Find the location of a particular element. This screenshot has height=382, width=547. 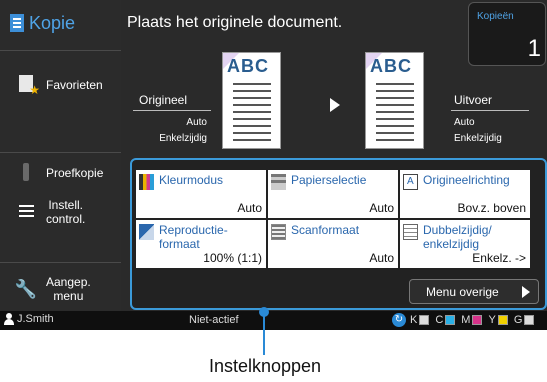

callout-label: Instelknoppen is located at coordinates (265, 366).